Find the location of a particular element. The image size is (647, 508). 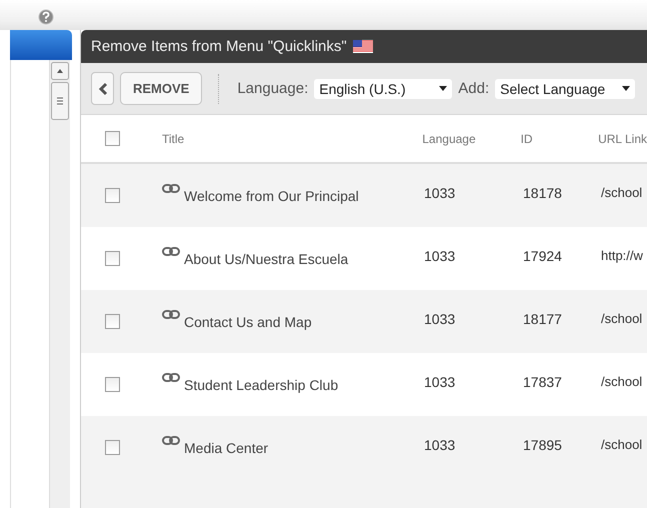

scroll-up-icon is located at coordinates (60, 71).